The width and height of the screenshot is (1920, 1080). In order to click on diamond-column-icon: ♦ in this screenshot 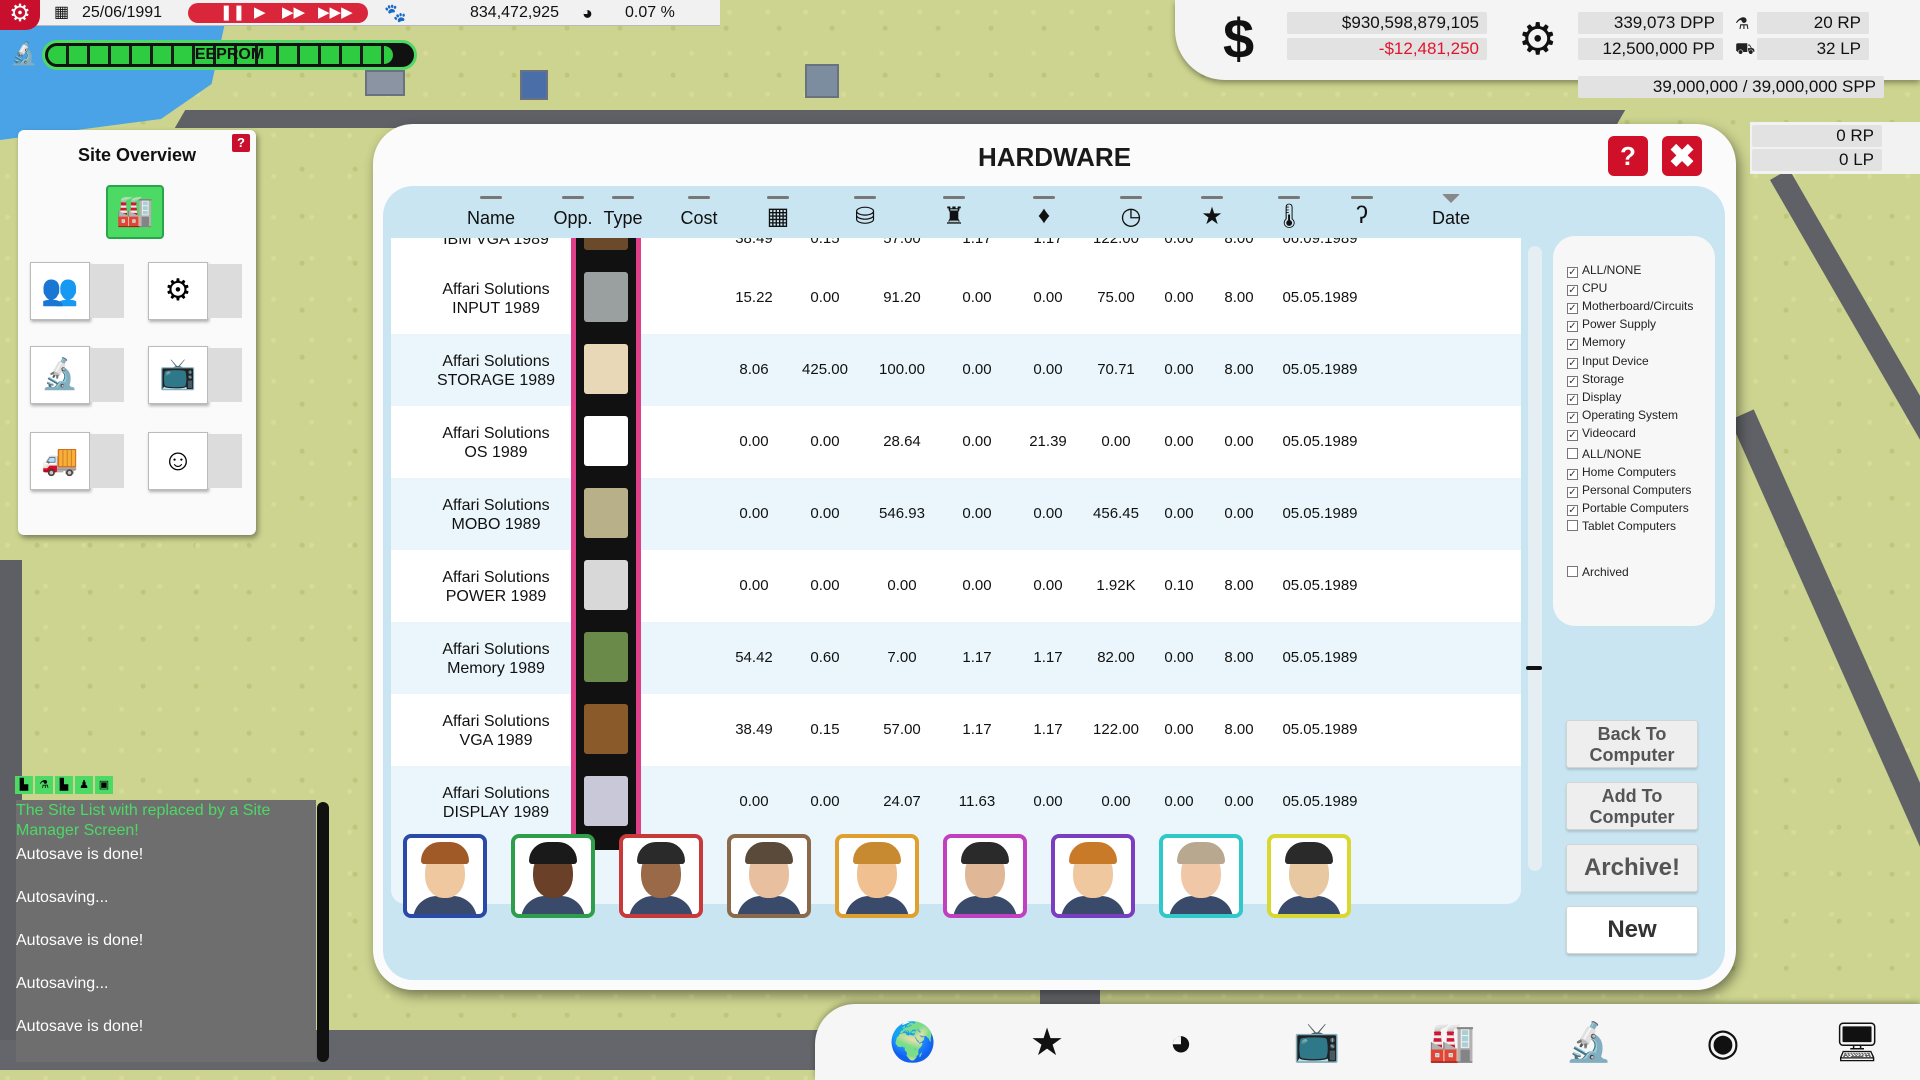, I will do `click(1044, 213)`.